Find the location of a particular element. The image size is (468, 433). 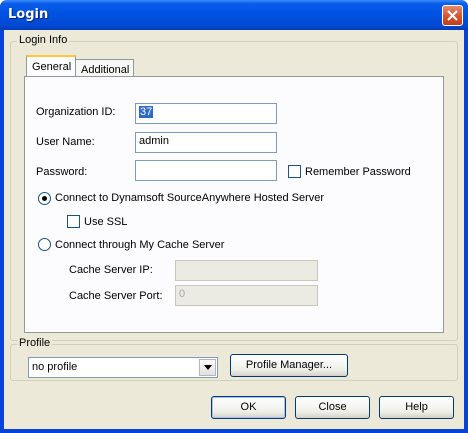

organization-id-input: 37 is located at coordinates (206, 113).